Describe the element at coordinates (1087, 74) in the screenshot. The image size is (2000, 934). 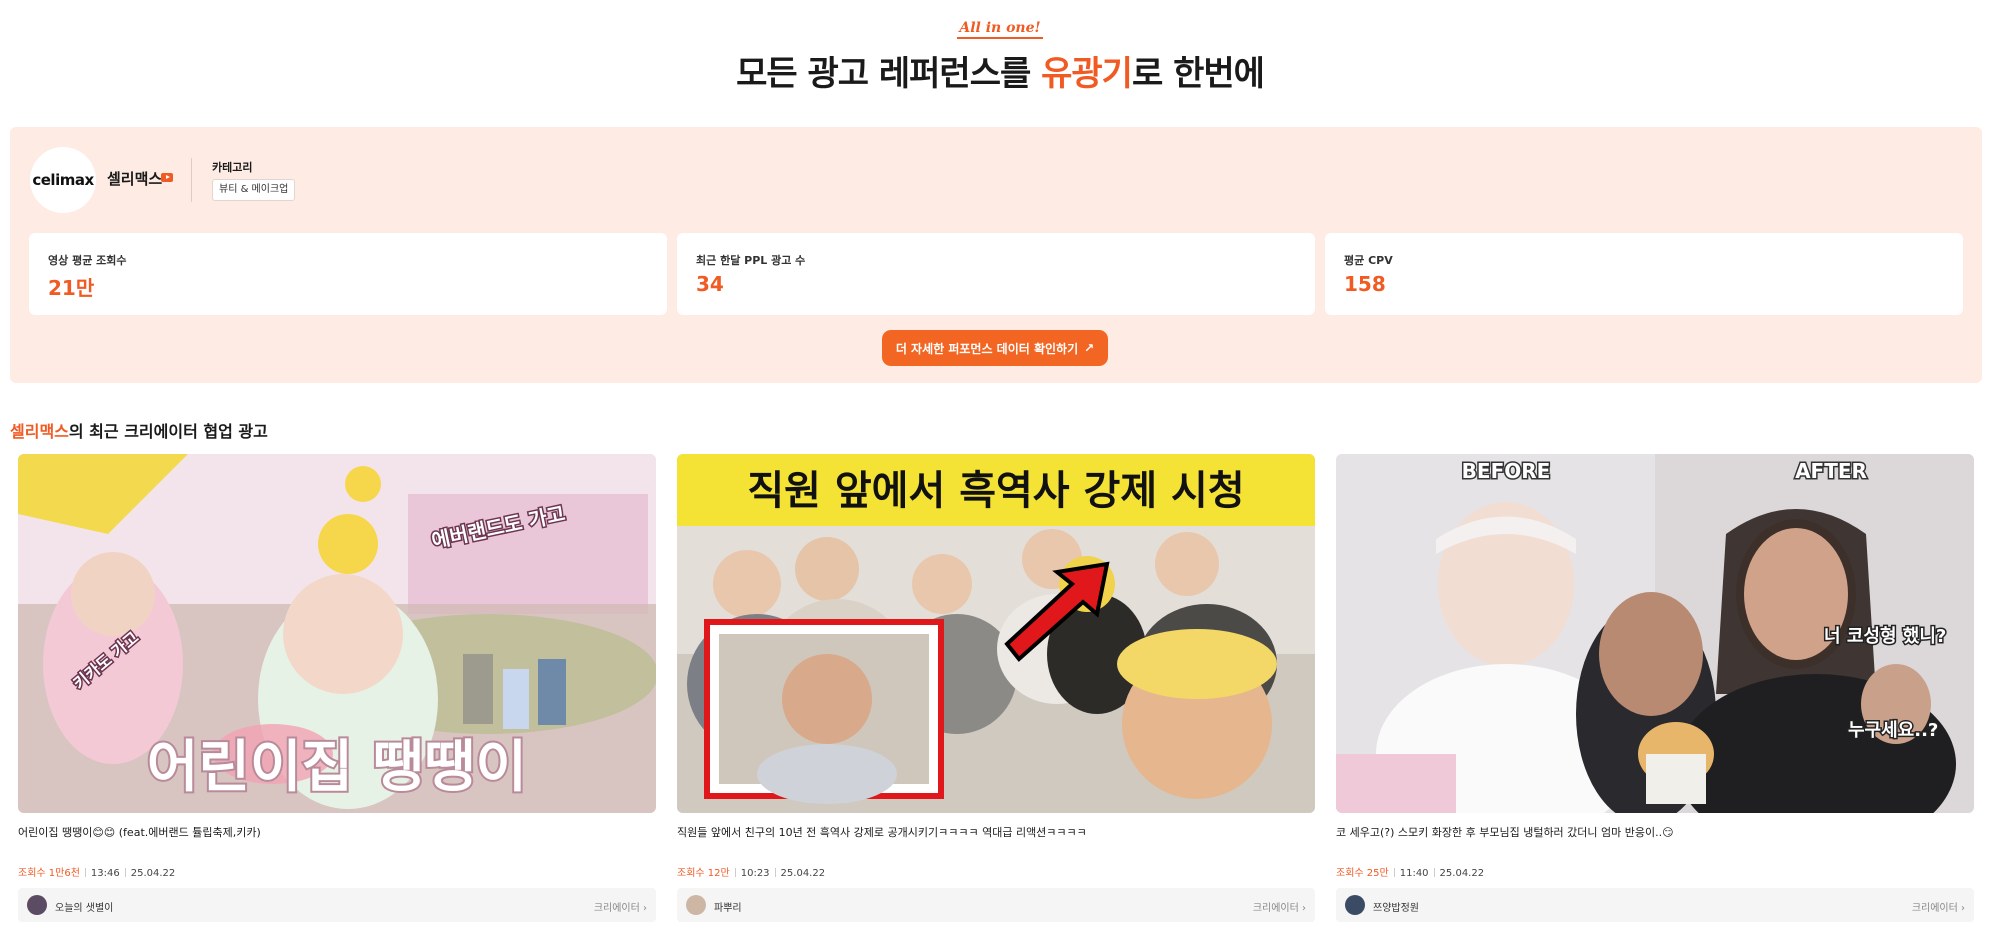
I see `title-highlight: 유광기` at that location.